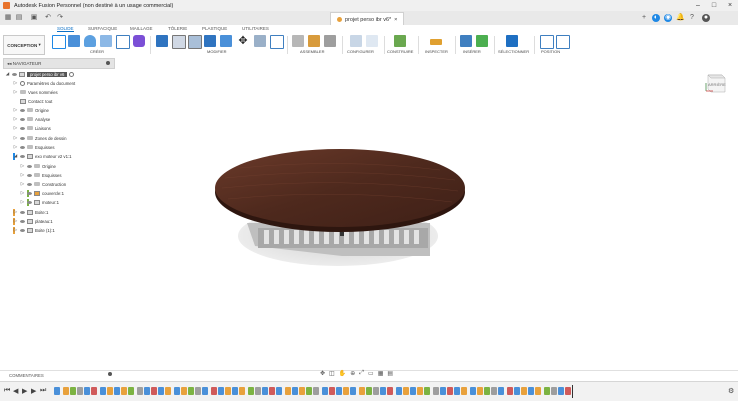 The height and width of the screenshot is (401, 738). Describe the element at coordinates (714, 5) in the screenshot. I see `maximize-button: □` at that location.